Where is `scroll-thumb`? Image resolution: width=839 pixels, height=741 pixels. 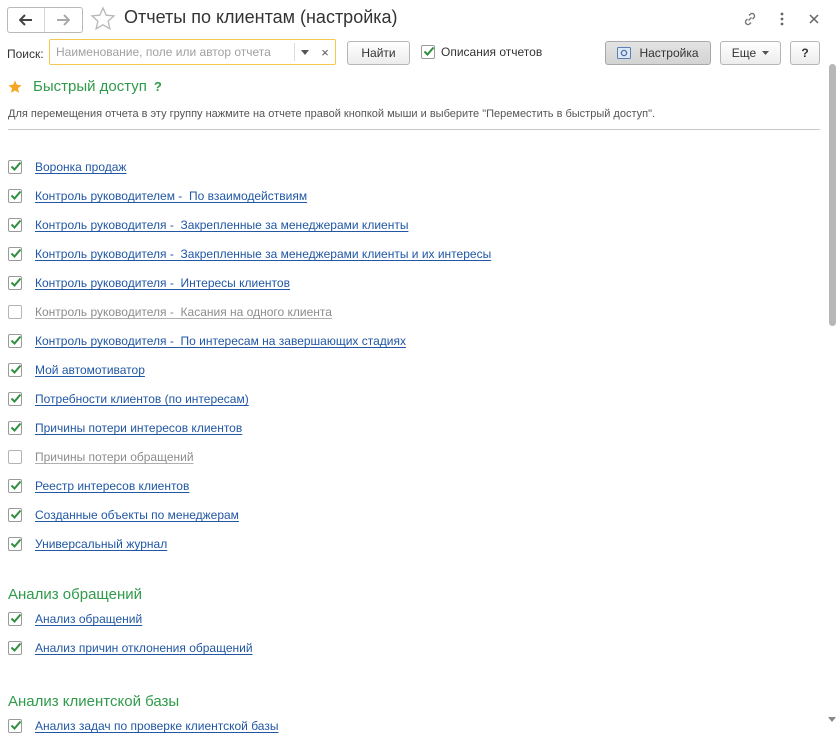 scroll-thumb is located at coordinates (832, 195).